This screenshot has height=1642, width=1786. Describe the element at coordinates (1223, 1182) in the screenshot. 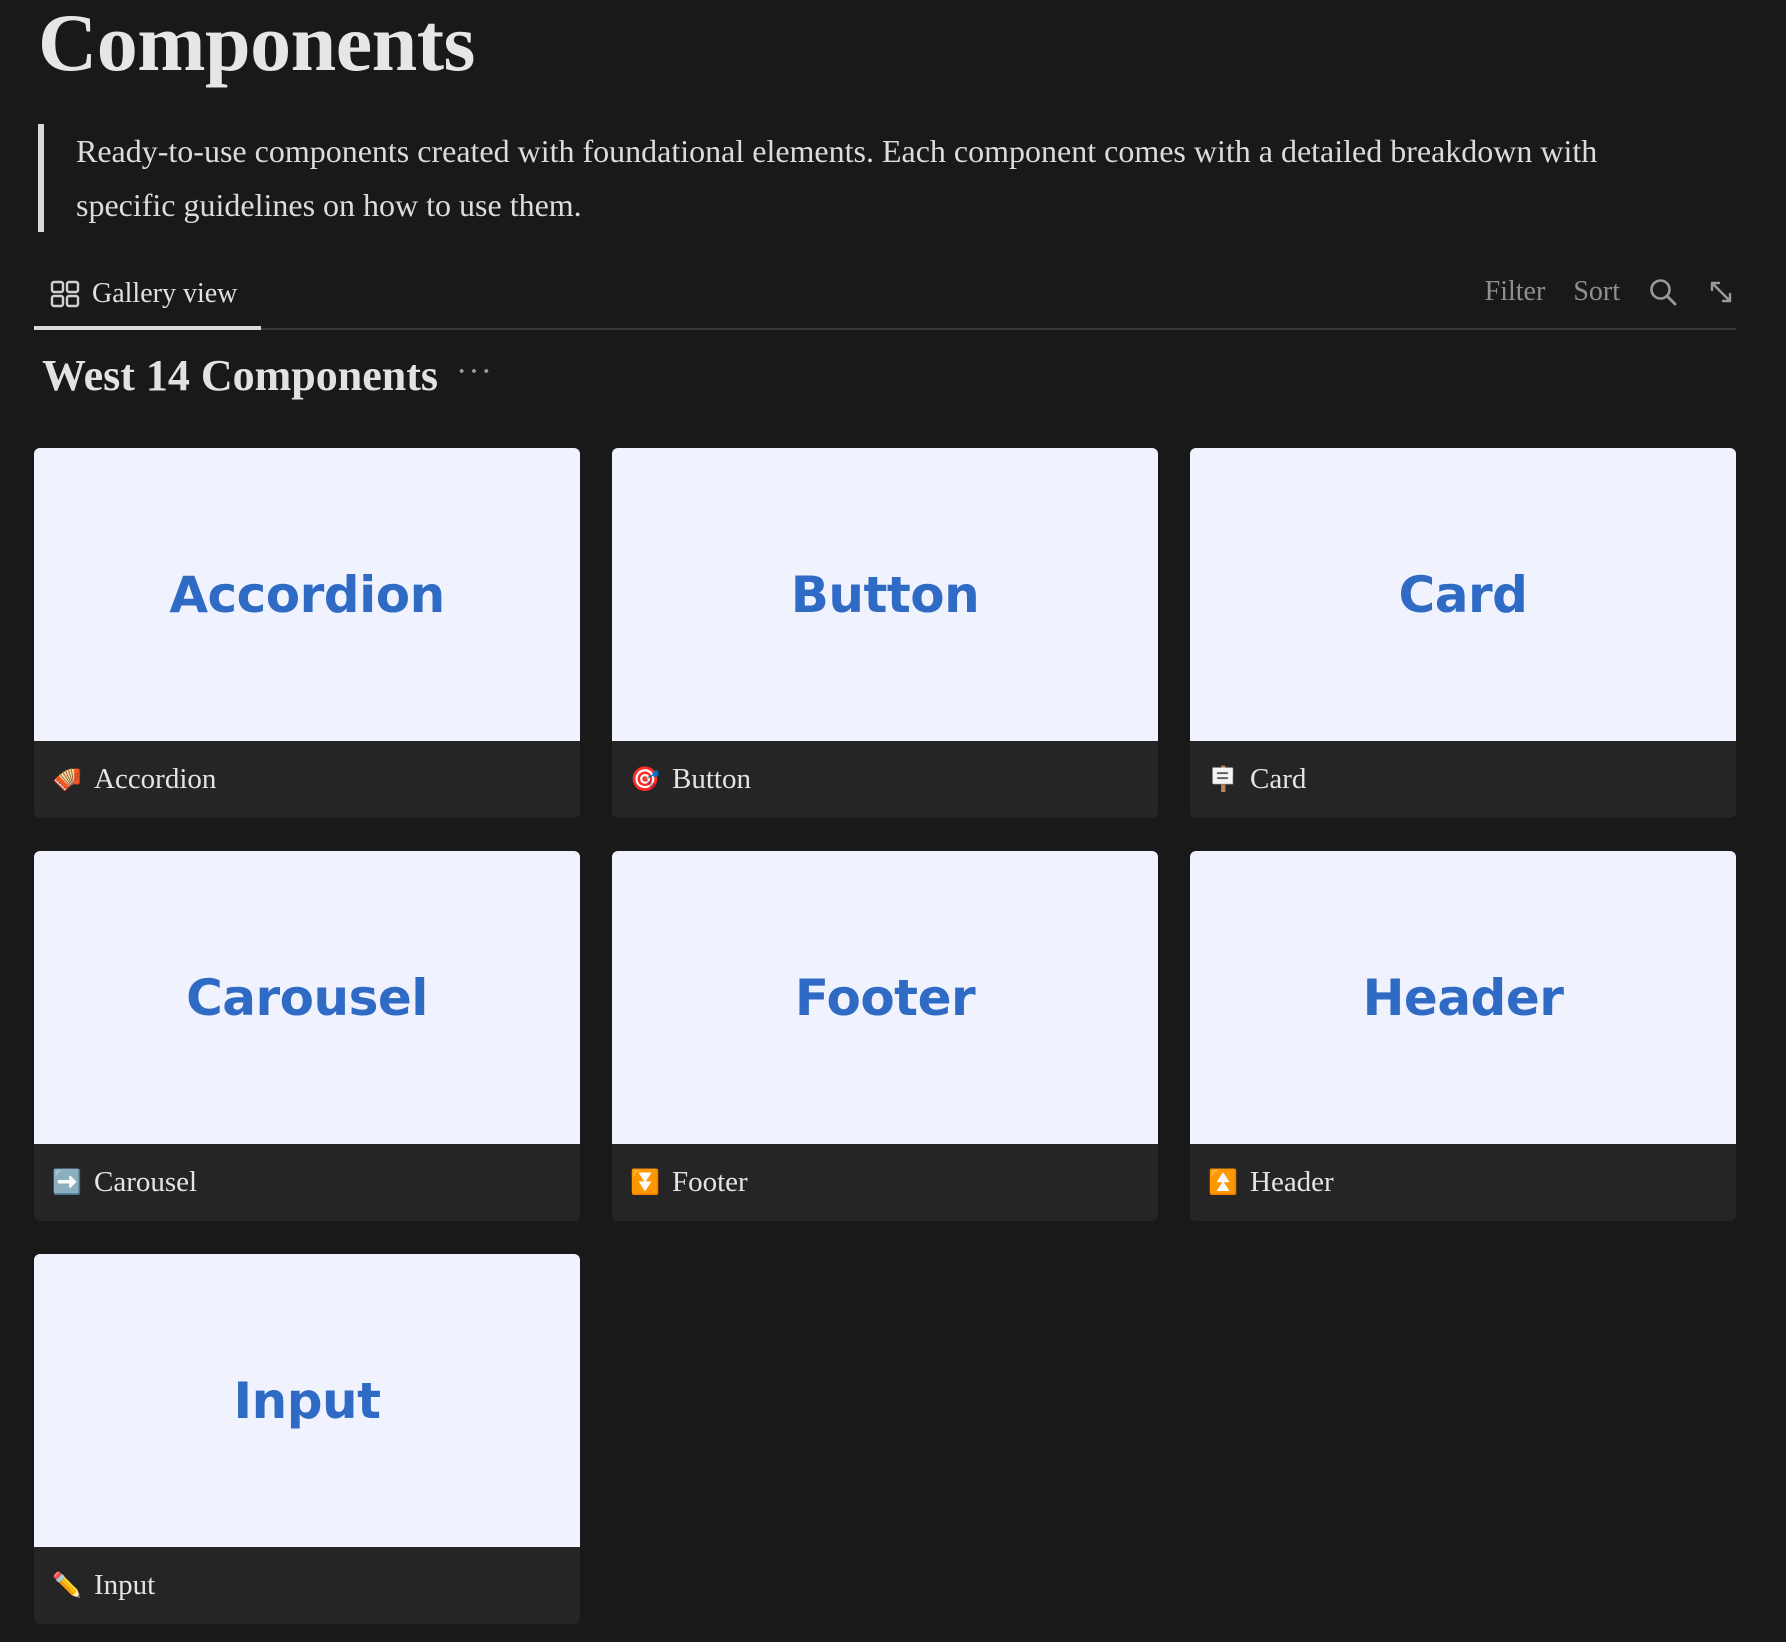

I see `double-up-icon: ⏫` at that location.